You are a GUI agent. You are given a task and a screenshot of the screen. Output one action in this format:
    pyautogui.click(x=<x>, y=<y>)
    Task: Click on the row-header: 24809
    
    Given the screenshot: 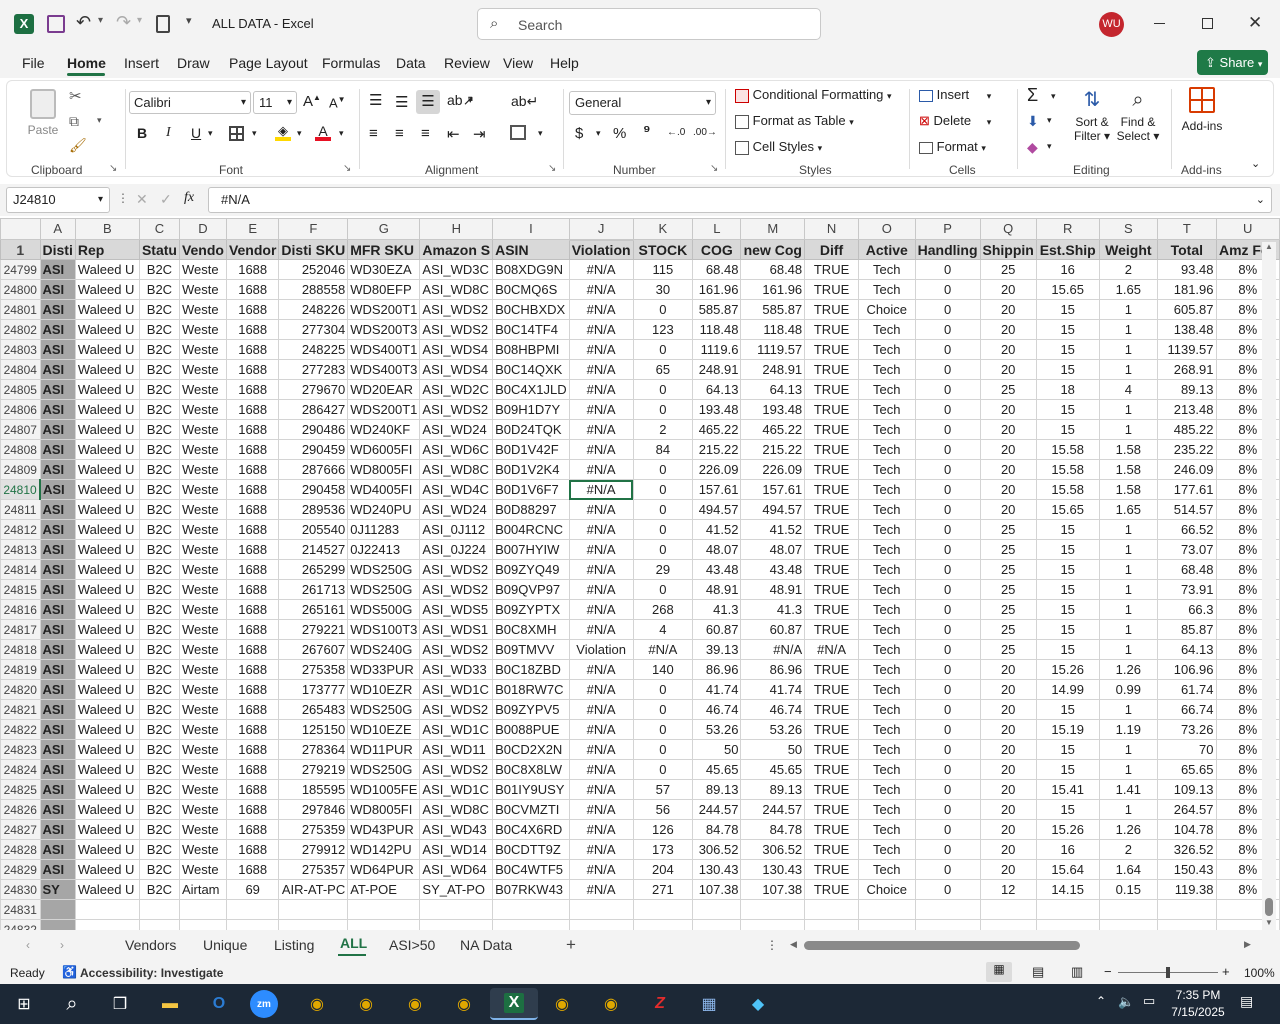 What is the action you would take?
    pyautogui.click(x=20, y=469)
    